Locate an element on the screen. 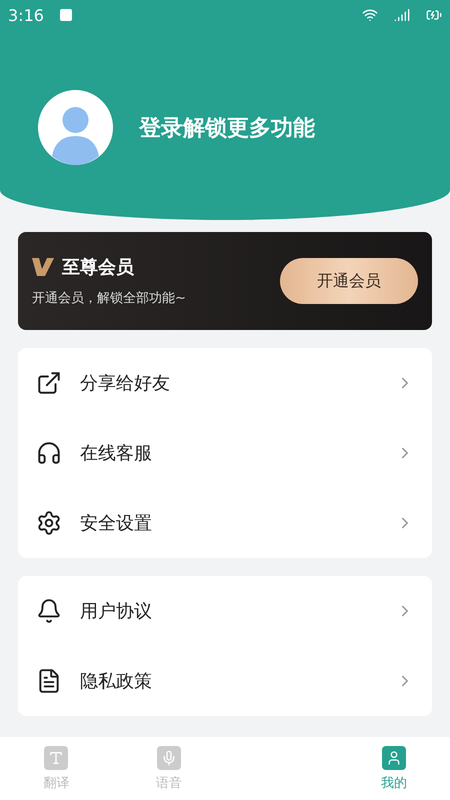 This screenshot has width=450, height=800. vip-subtitle: 开通会员，解锁全部功能~ is located at coordinates (109, 298).